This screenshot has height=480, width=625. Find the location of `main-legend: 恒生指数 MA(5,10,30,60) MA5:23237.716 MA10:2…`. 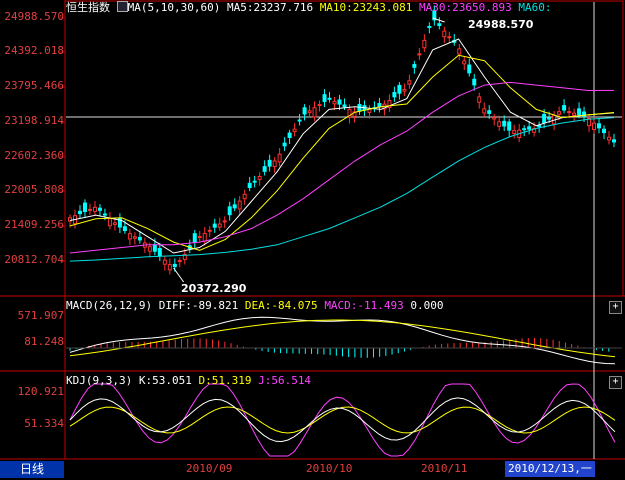

main-legend: 恒生指数 MA(5,10,30,60) MA5:23237.716 MA10:2… is located at coordinates (309, 8).